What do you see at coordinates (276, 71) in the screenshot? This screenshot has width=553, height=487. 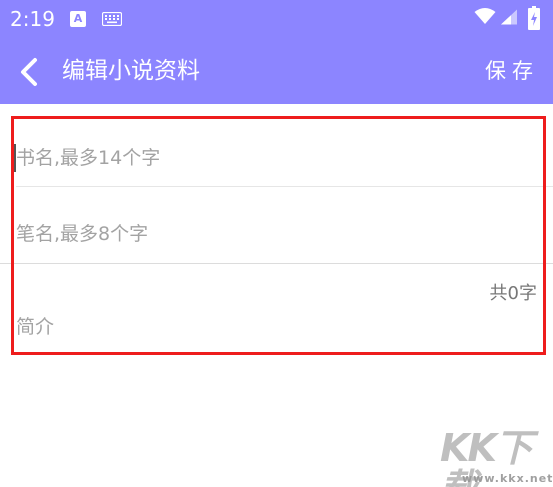 I see `app-bar: 编辑小说资料 保存` at bounding box center [276, 71].